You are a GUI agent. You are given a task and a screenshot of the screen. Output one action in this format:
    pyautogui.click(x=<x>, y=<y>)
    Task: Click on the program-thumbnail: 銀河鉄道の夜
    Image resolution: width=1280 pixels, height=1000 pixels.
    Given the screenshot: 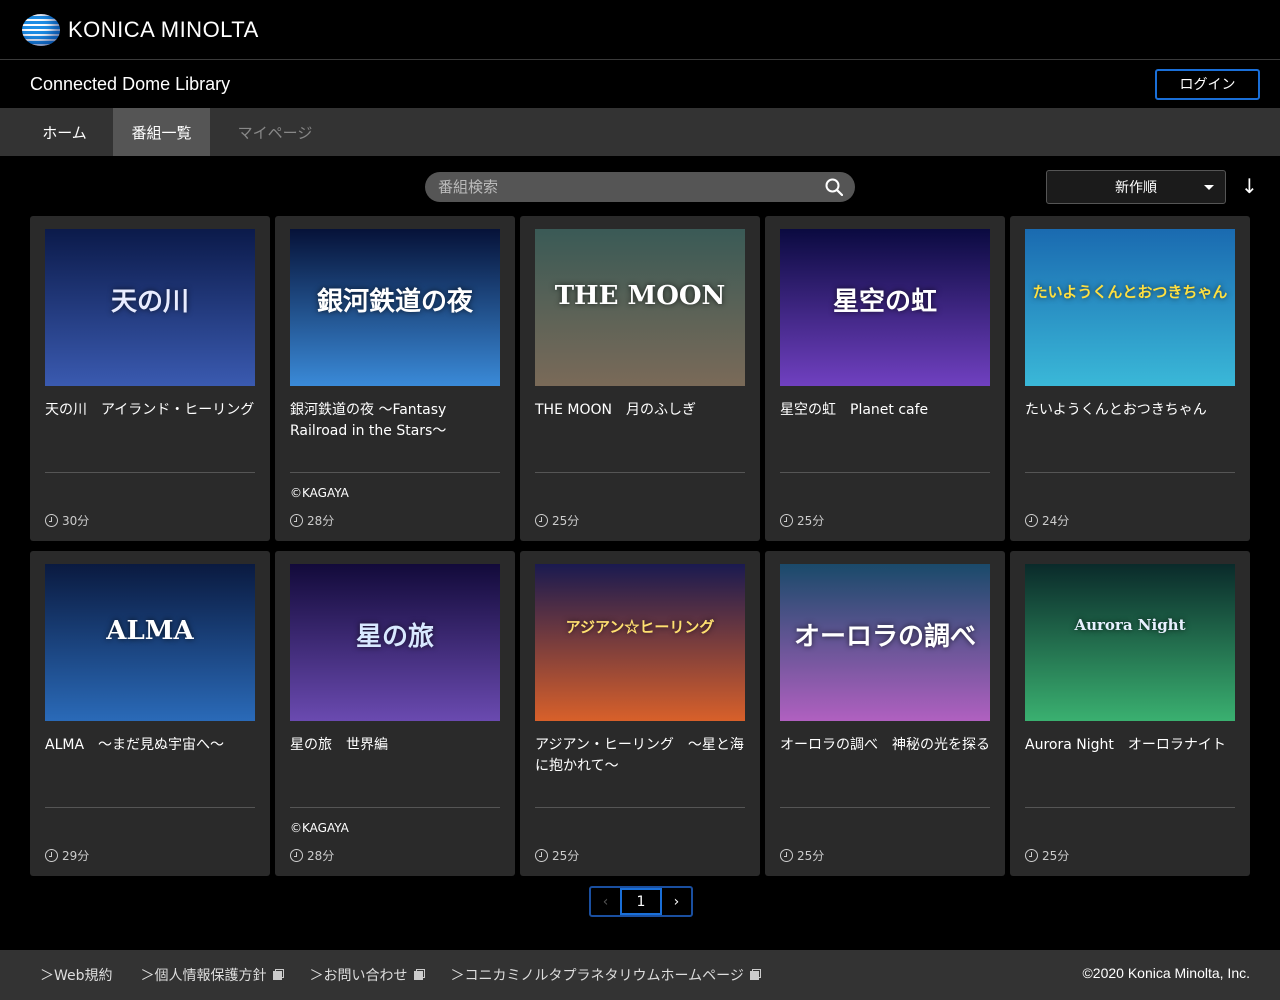 What is the action you would take?
    pyautogui.click(x=395, y=307)
    